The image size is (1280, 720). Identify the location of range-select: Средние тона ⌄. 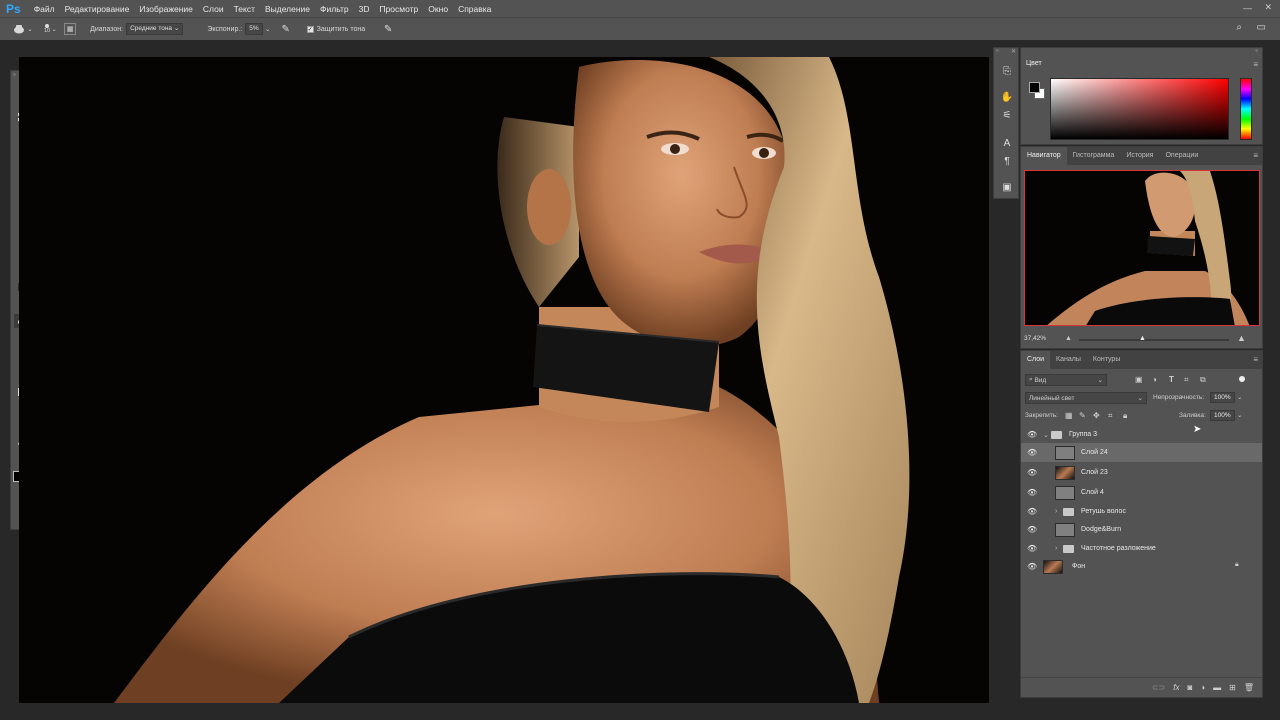
(155, 29).